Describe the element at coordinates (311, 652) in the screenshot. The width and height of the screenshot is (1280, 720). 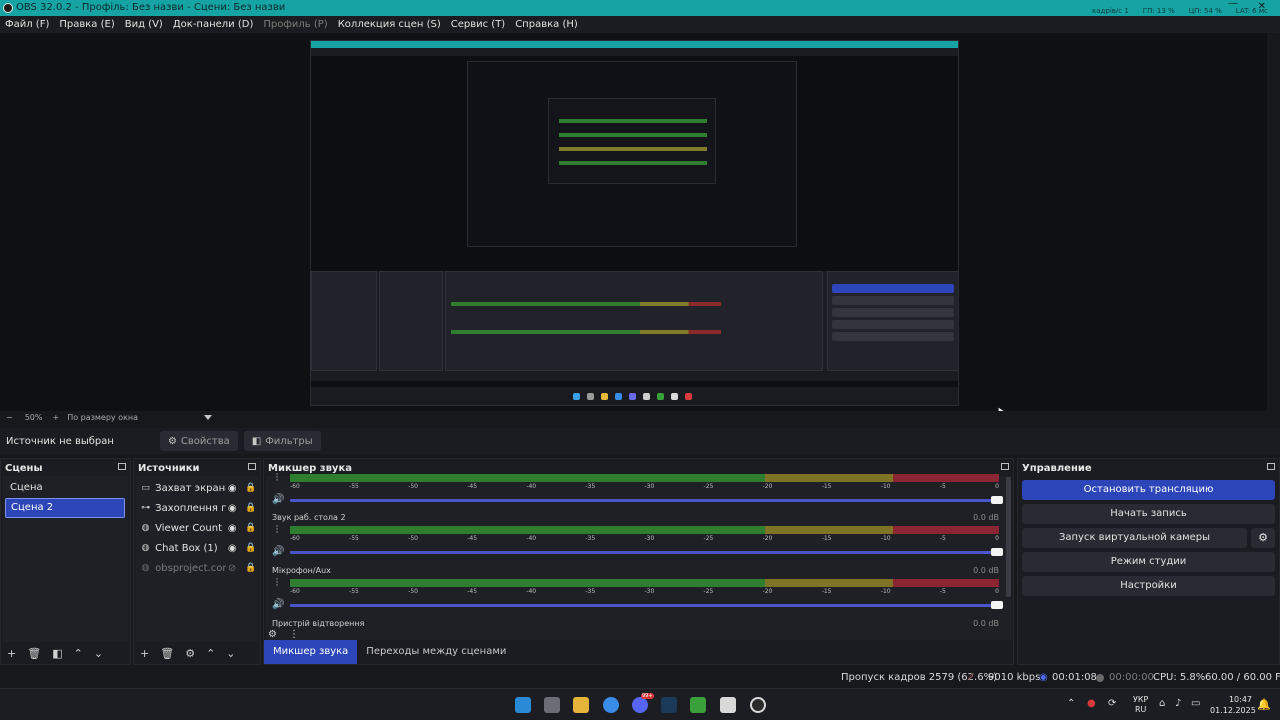
I see `mixer-tab: Микшер звука` at that location.